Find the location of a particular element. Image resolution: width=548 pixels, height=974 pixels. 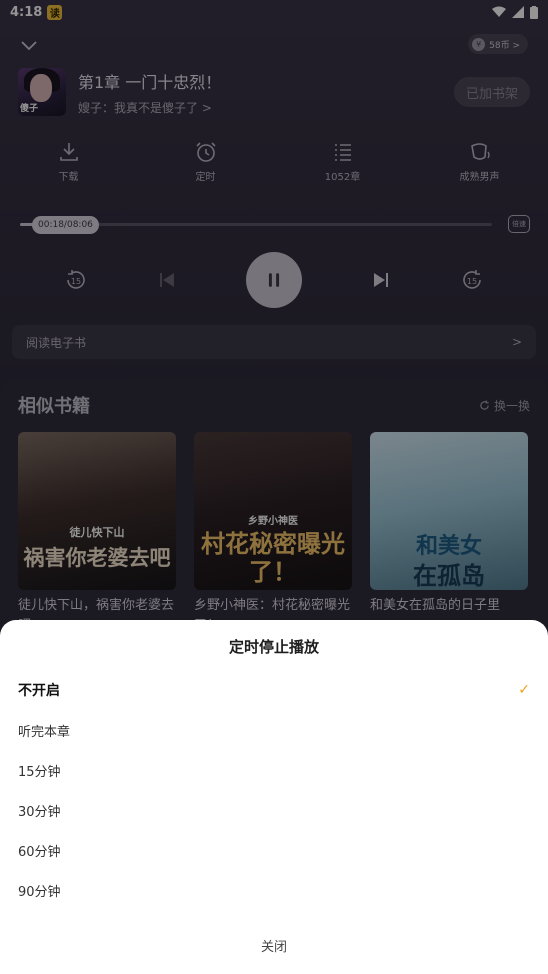

option-label: 90分钟 is located at coordinates (39, 892).